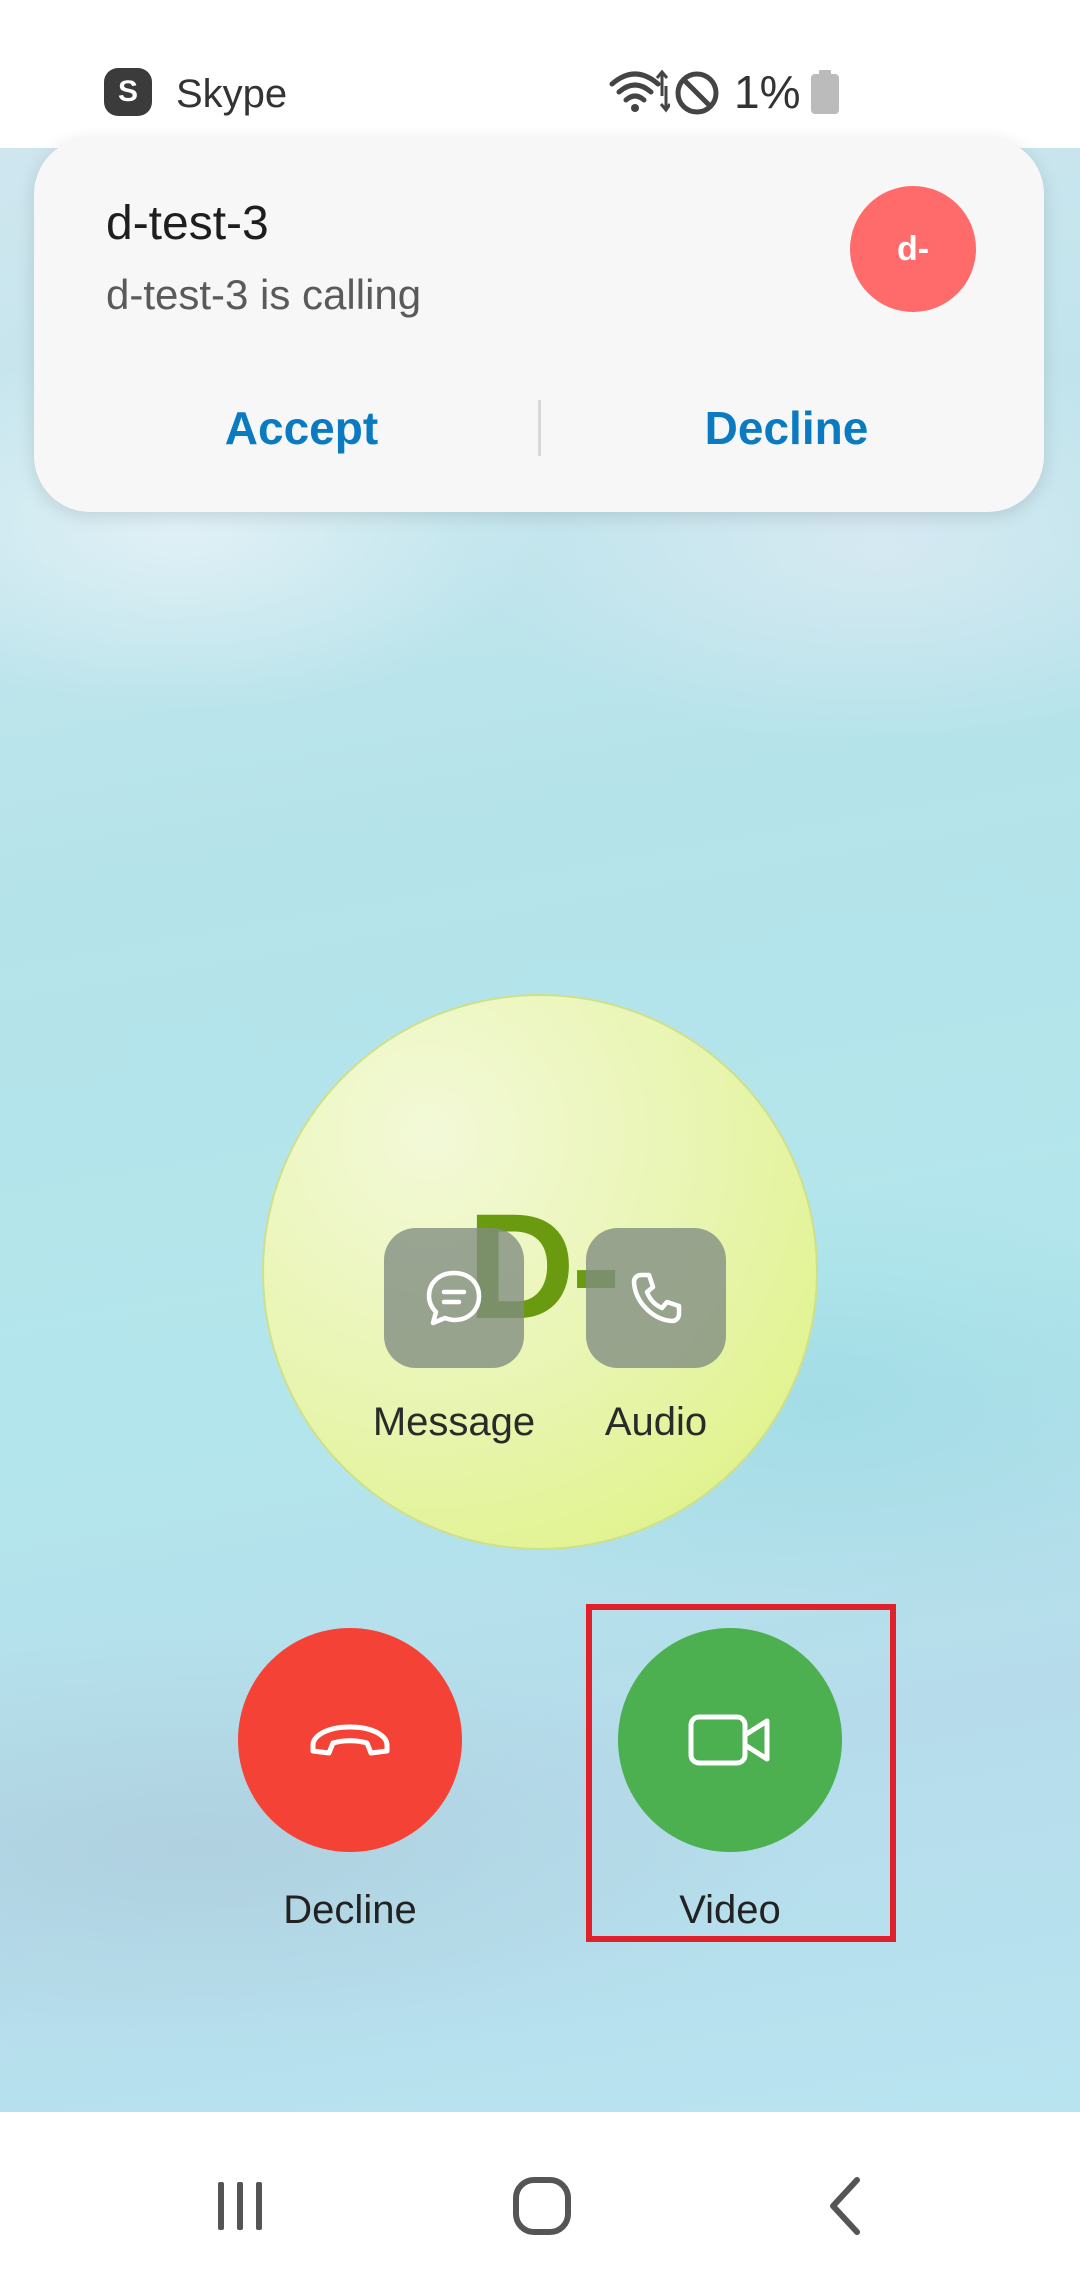 The image size is (1080, 2280). I want to click on phone-icon, so click(656, 1298).